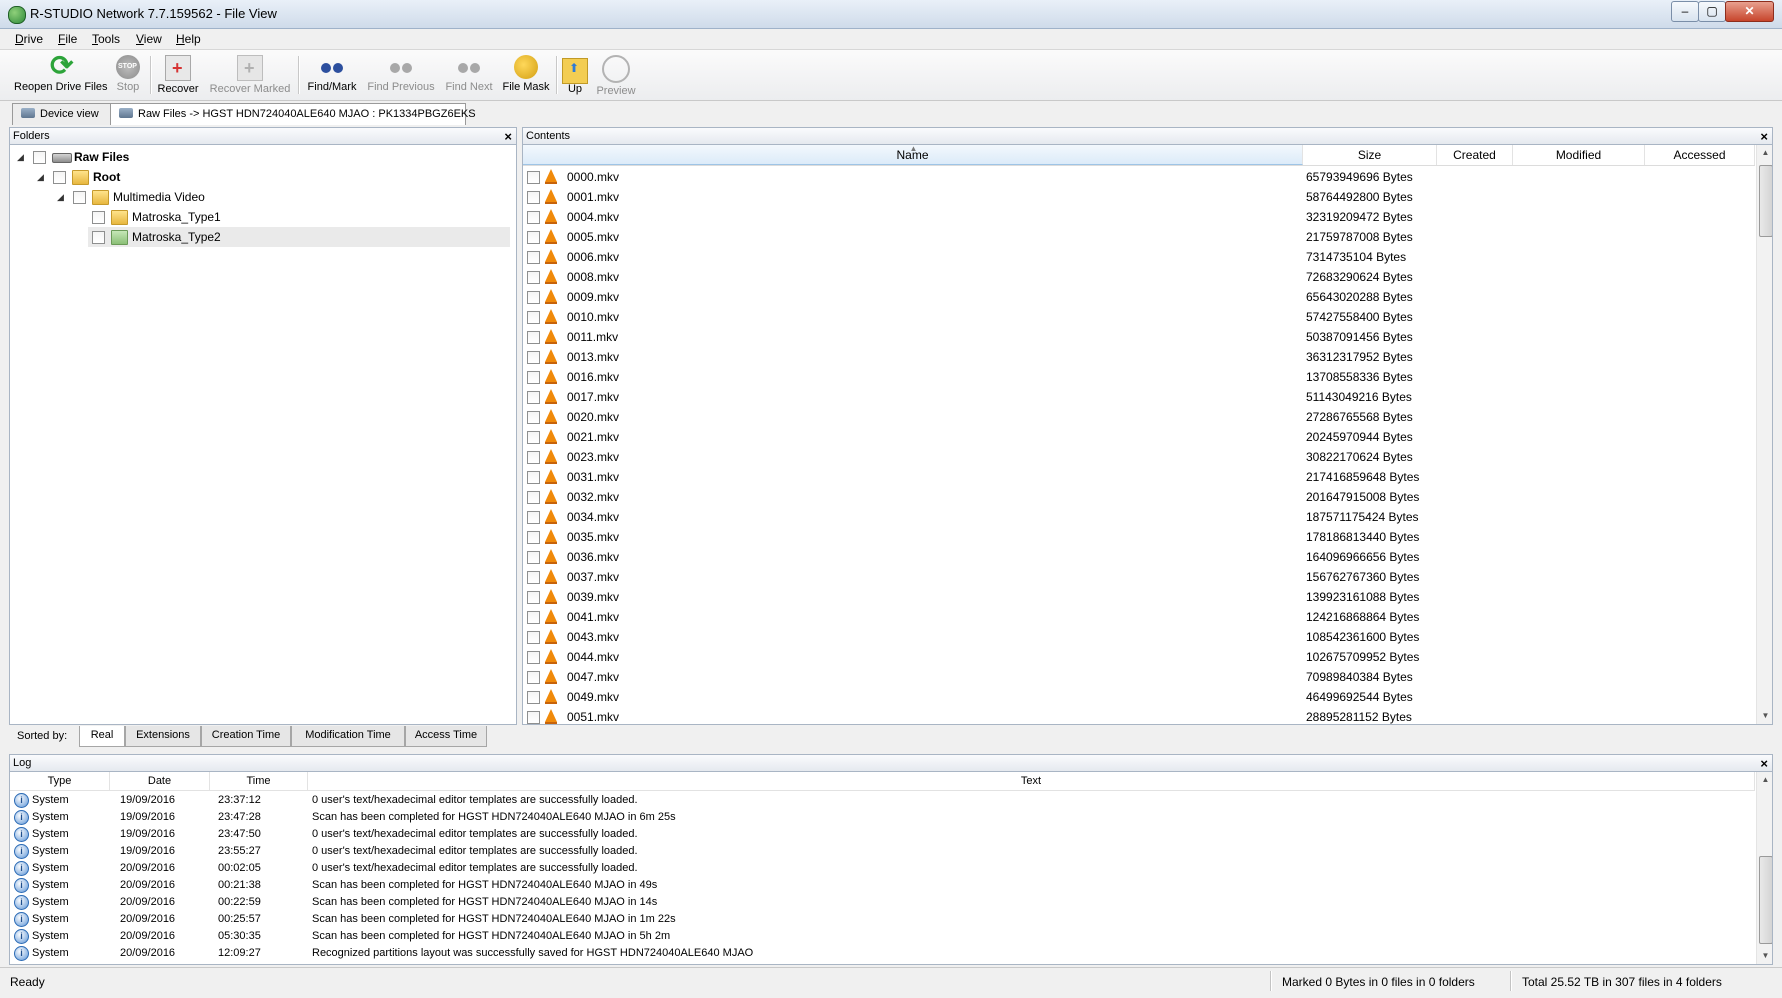 This screenshot has width=1782, height=998. What do you see at coordinates (1579, 155) in the screenshot?
I see `column-modified: Modified` at bounding box center [1579, 155].